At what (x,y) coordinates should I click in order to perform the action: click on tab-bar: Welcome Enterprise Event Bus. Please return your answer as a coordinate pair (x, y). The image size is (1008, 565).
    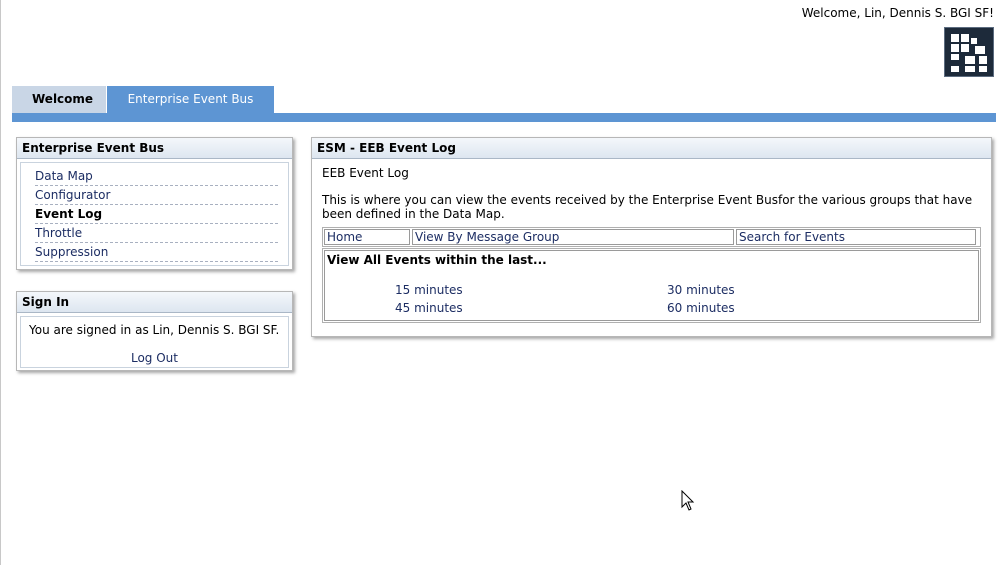
    Looking at the image, I should click on (143, 99).